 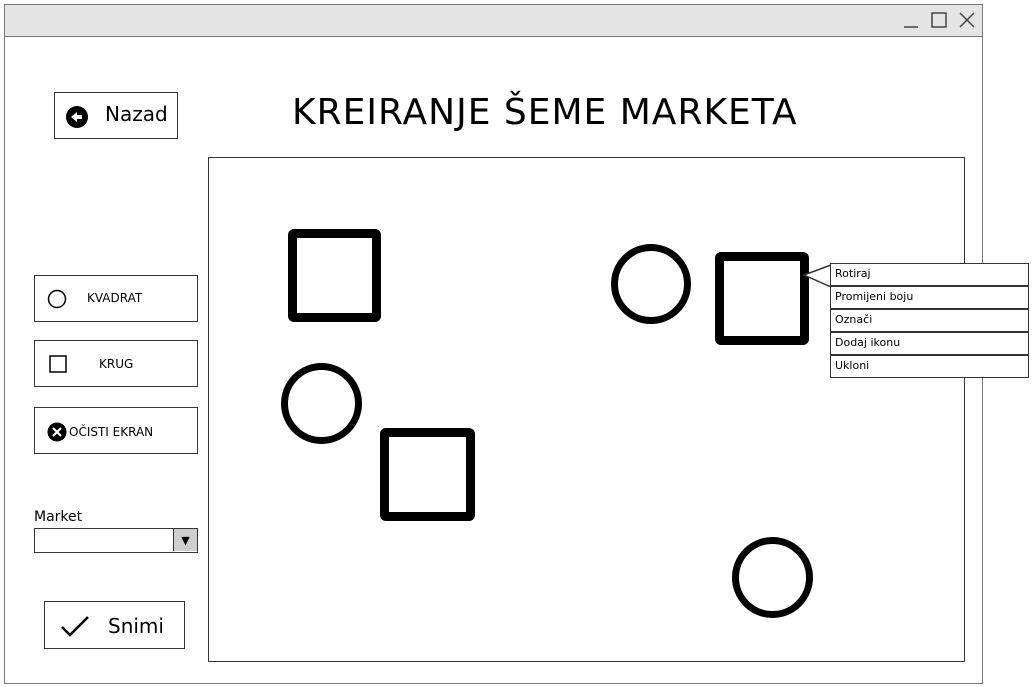 What do you see at coordinates (57, 432) in the screenshot?
I see `x-circle-icon` at bounding box center [57, 432].